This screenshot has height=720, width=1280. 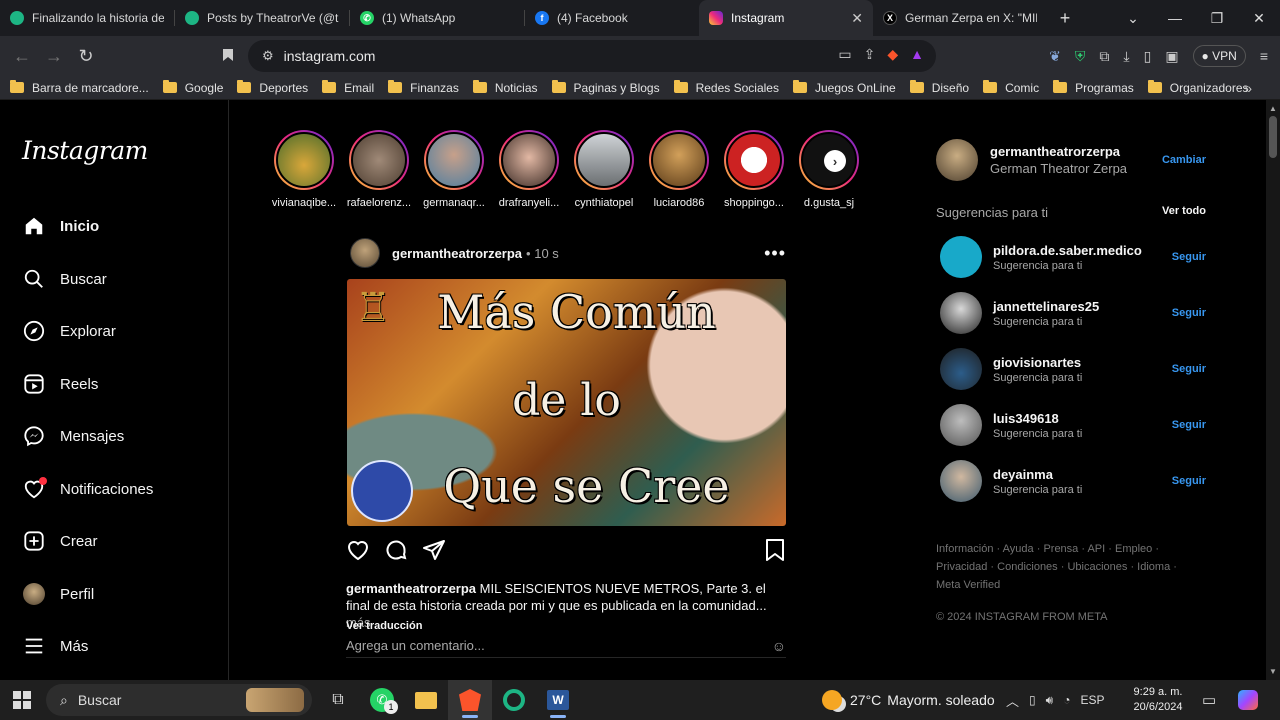 I want to click on instagram-logo: Instagram, so click(x=85, y=150).